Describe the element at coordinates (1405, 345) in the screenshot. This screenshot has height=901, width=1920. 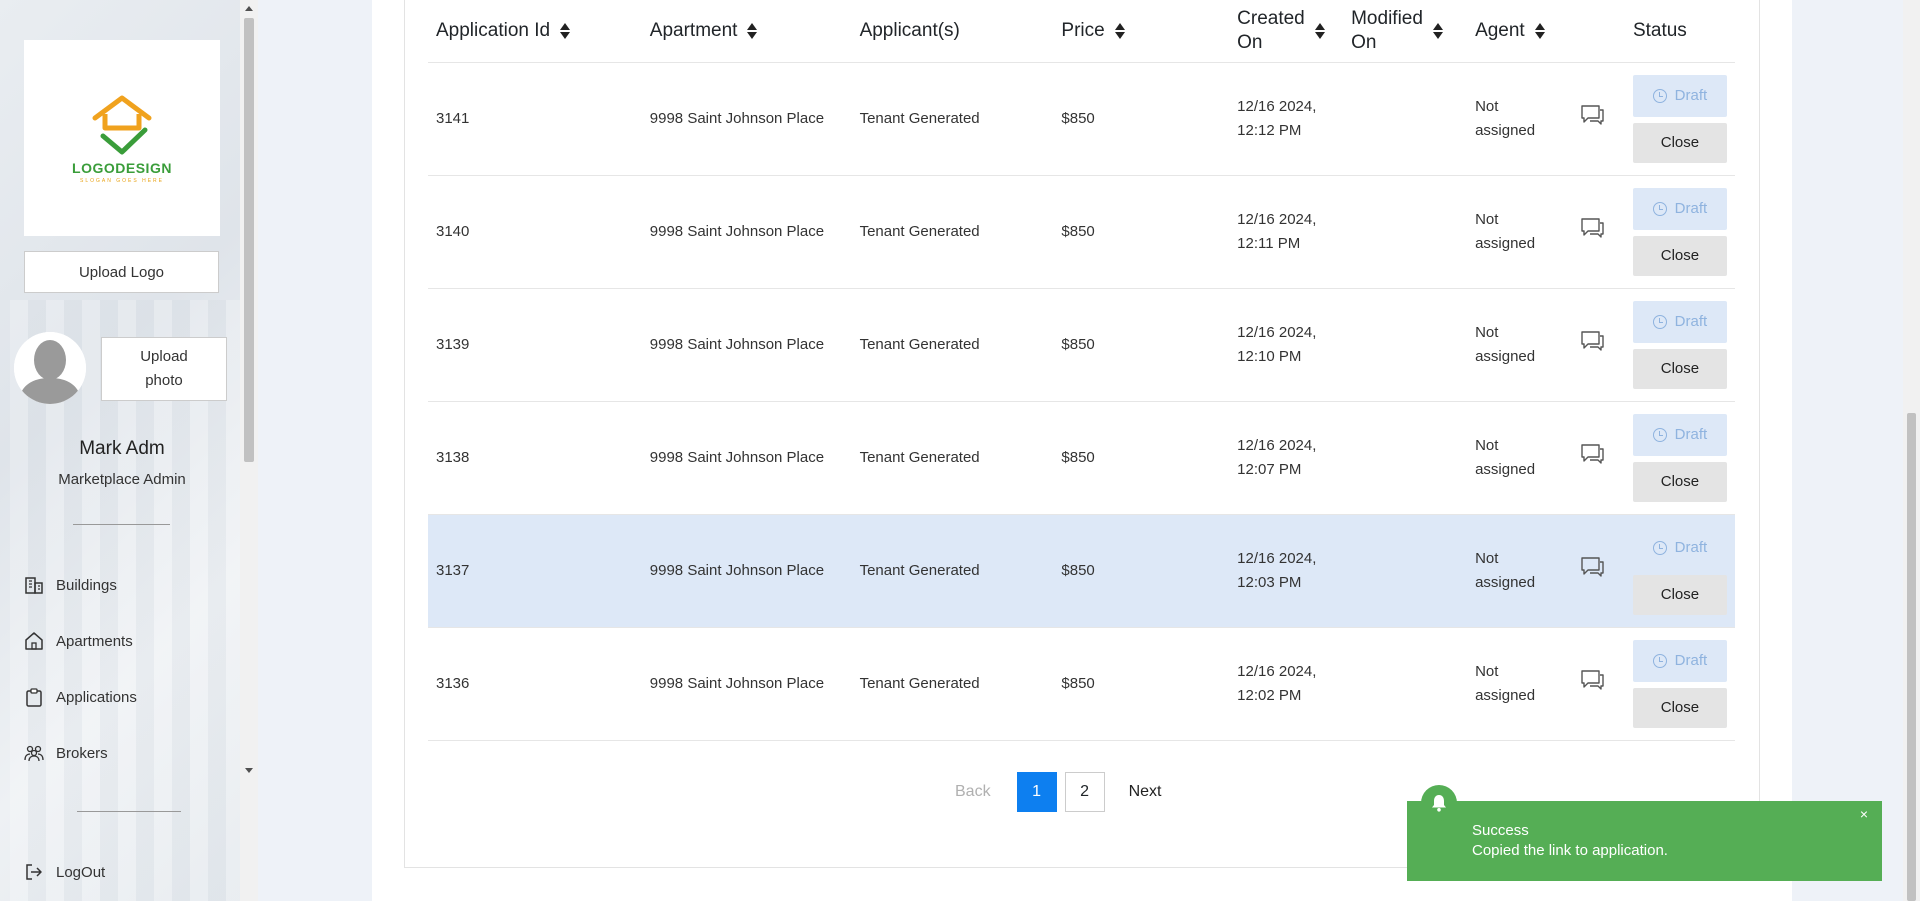
I see `cell-modified-on` at that location.